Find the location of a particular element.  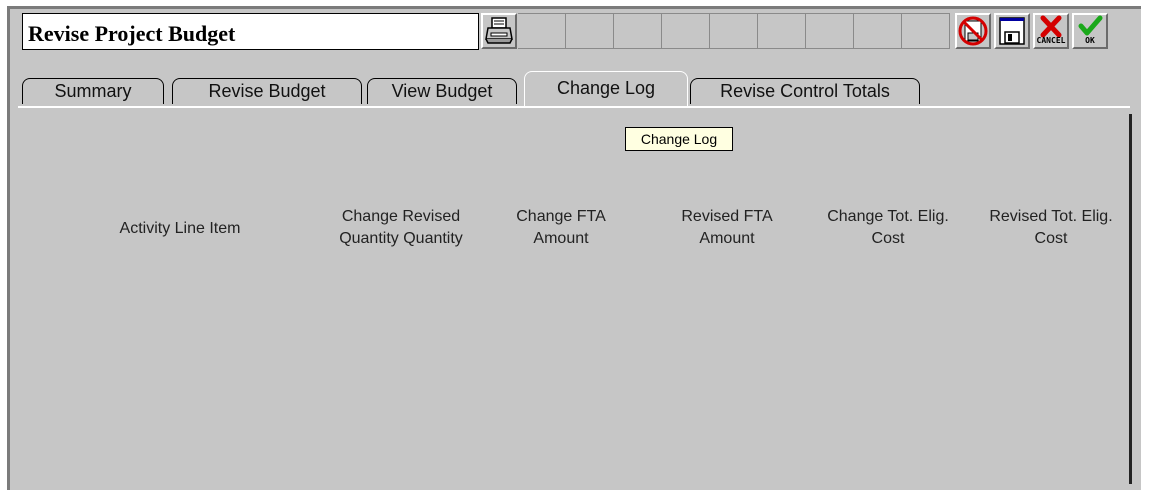

delete-button is located at coordinates (973, 31).